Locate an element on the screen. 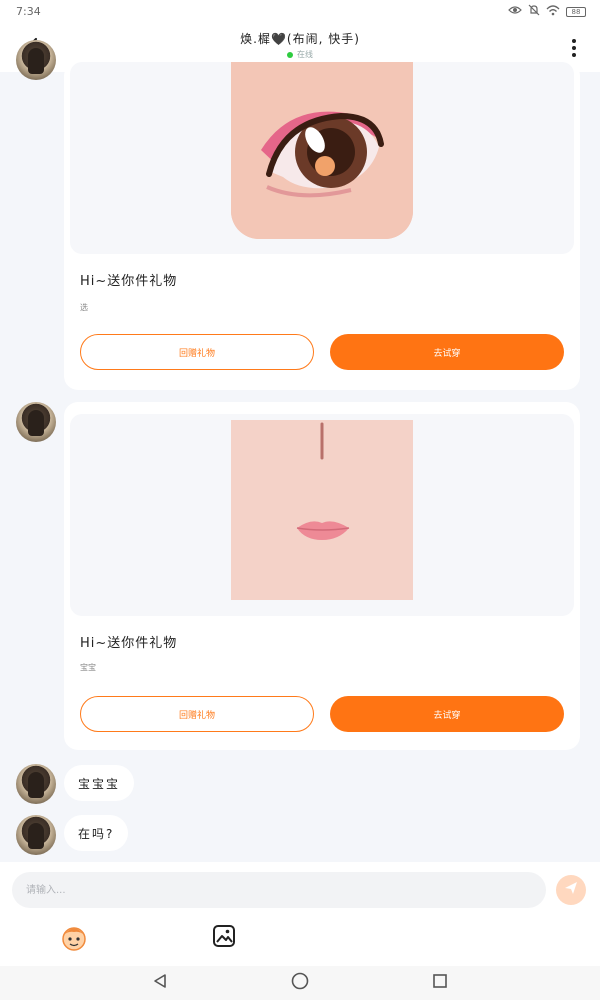 This screenshot has width=600, height=1000. emoji-button is located at coordinates (74, 938).